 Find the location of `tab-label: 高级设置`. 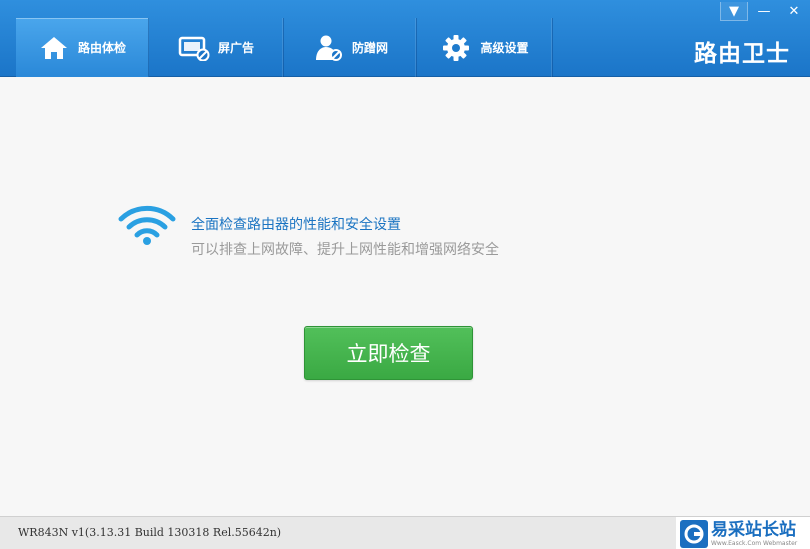

tab-label: 高级设置 is located at coordinates (504, 48).